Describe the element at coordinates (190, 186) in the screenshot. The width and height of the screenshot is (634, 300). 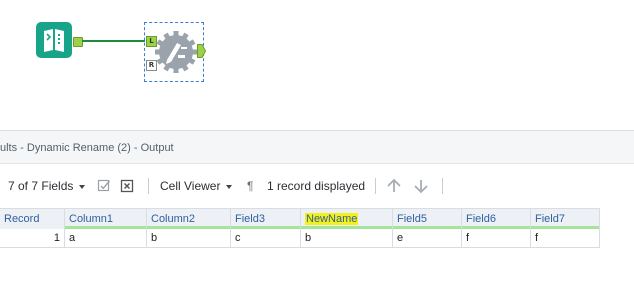
I see `cell-viewer-label: Cell Viewer` at that location.